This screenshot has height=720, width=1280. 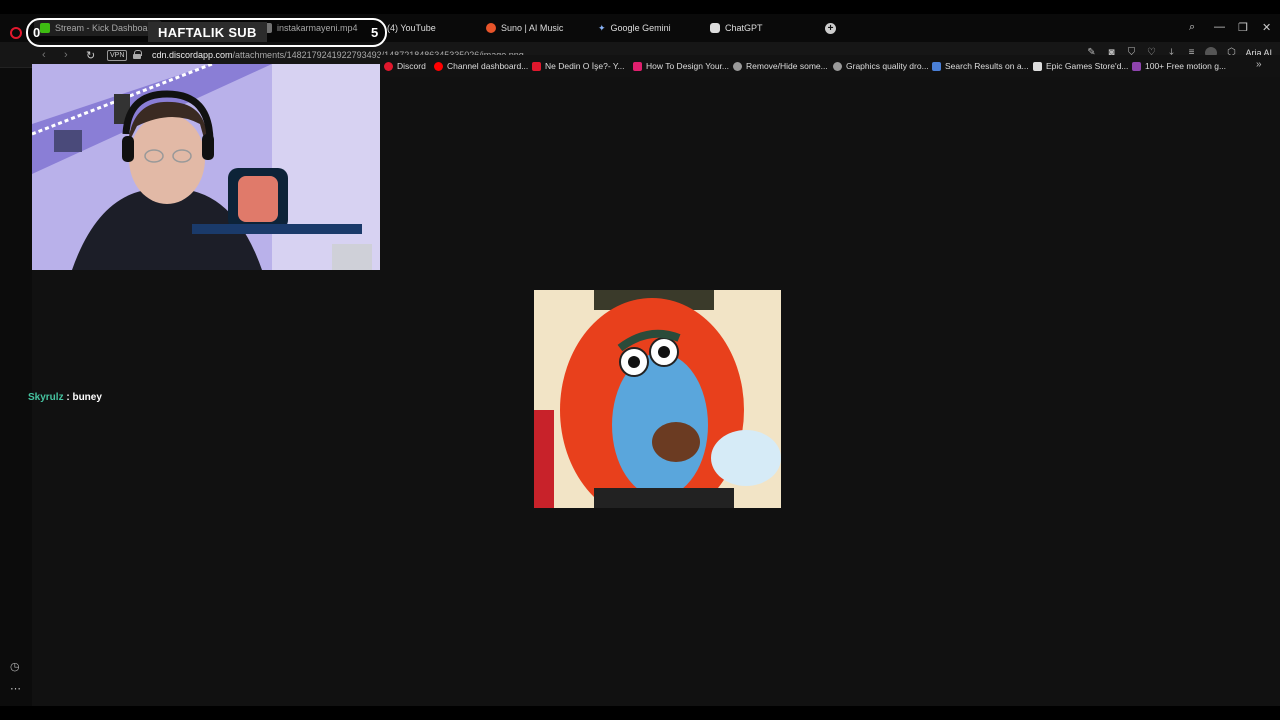 I want to click on restore-icon: ❐, so click(x=1243, y=27).